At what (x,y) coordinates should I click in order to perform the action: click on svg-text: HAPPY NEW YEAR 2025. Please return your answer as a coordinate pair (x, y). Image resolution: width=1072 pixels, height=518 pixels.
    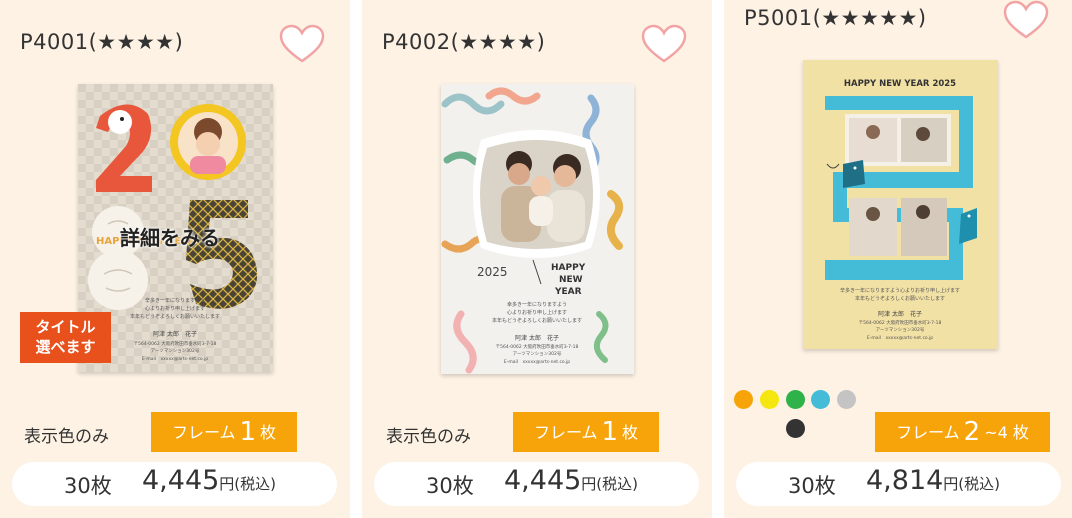
    Looking at the image, I should click on (900, 84).